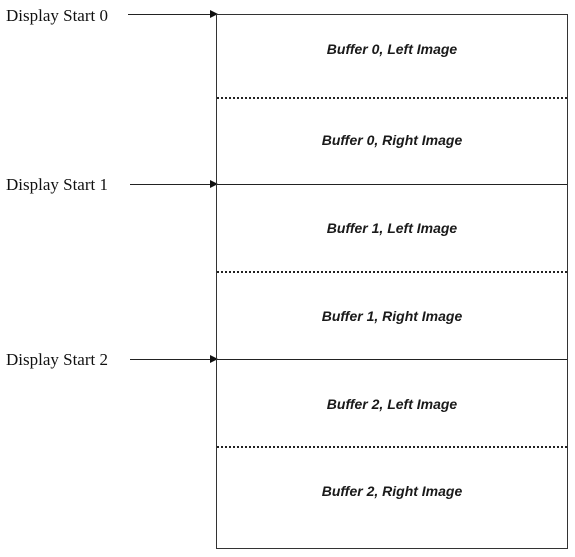 This screenshot has width=575, height=557. What do you see at coordinates (392, 359) in the screenshot?
I see `buffer-2-boundary` at bounding box center [392, 359].